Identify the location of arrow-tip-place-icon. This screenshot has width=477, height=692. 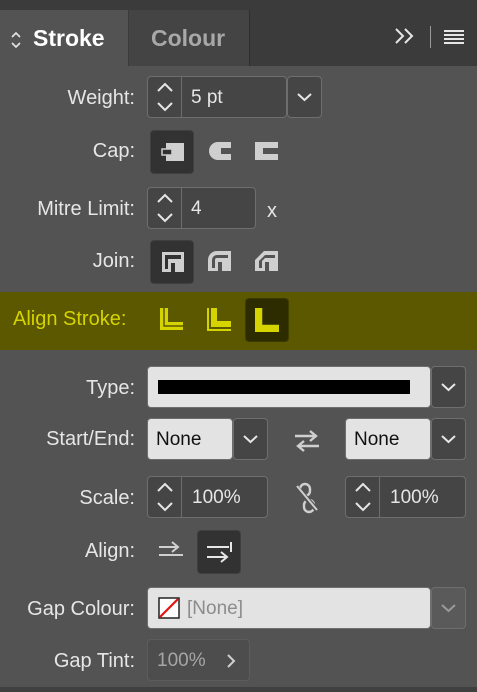
(219, 552).